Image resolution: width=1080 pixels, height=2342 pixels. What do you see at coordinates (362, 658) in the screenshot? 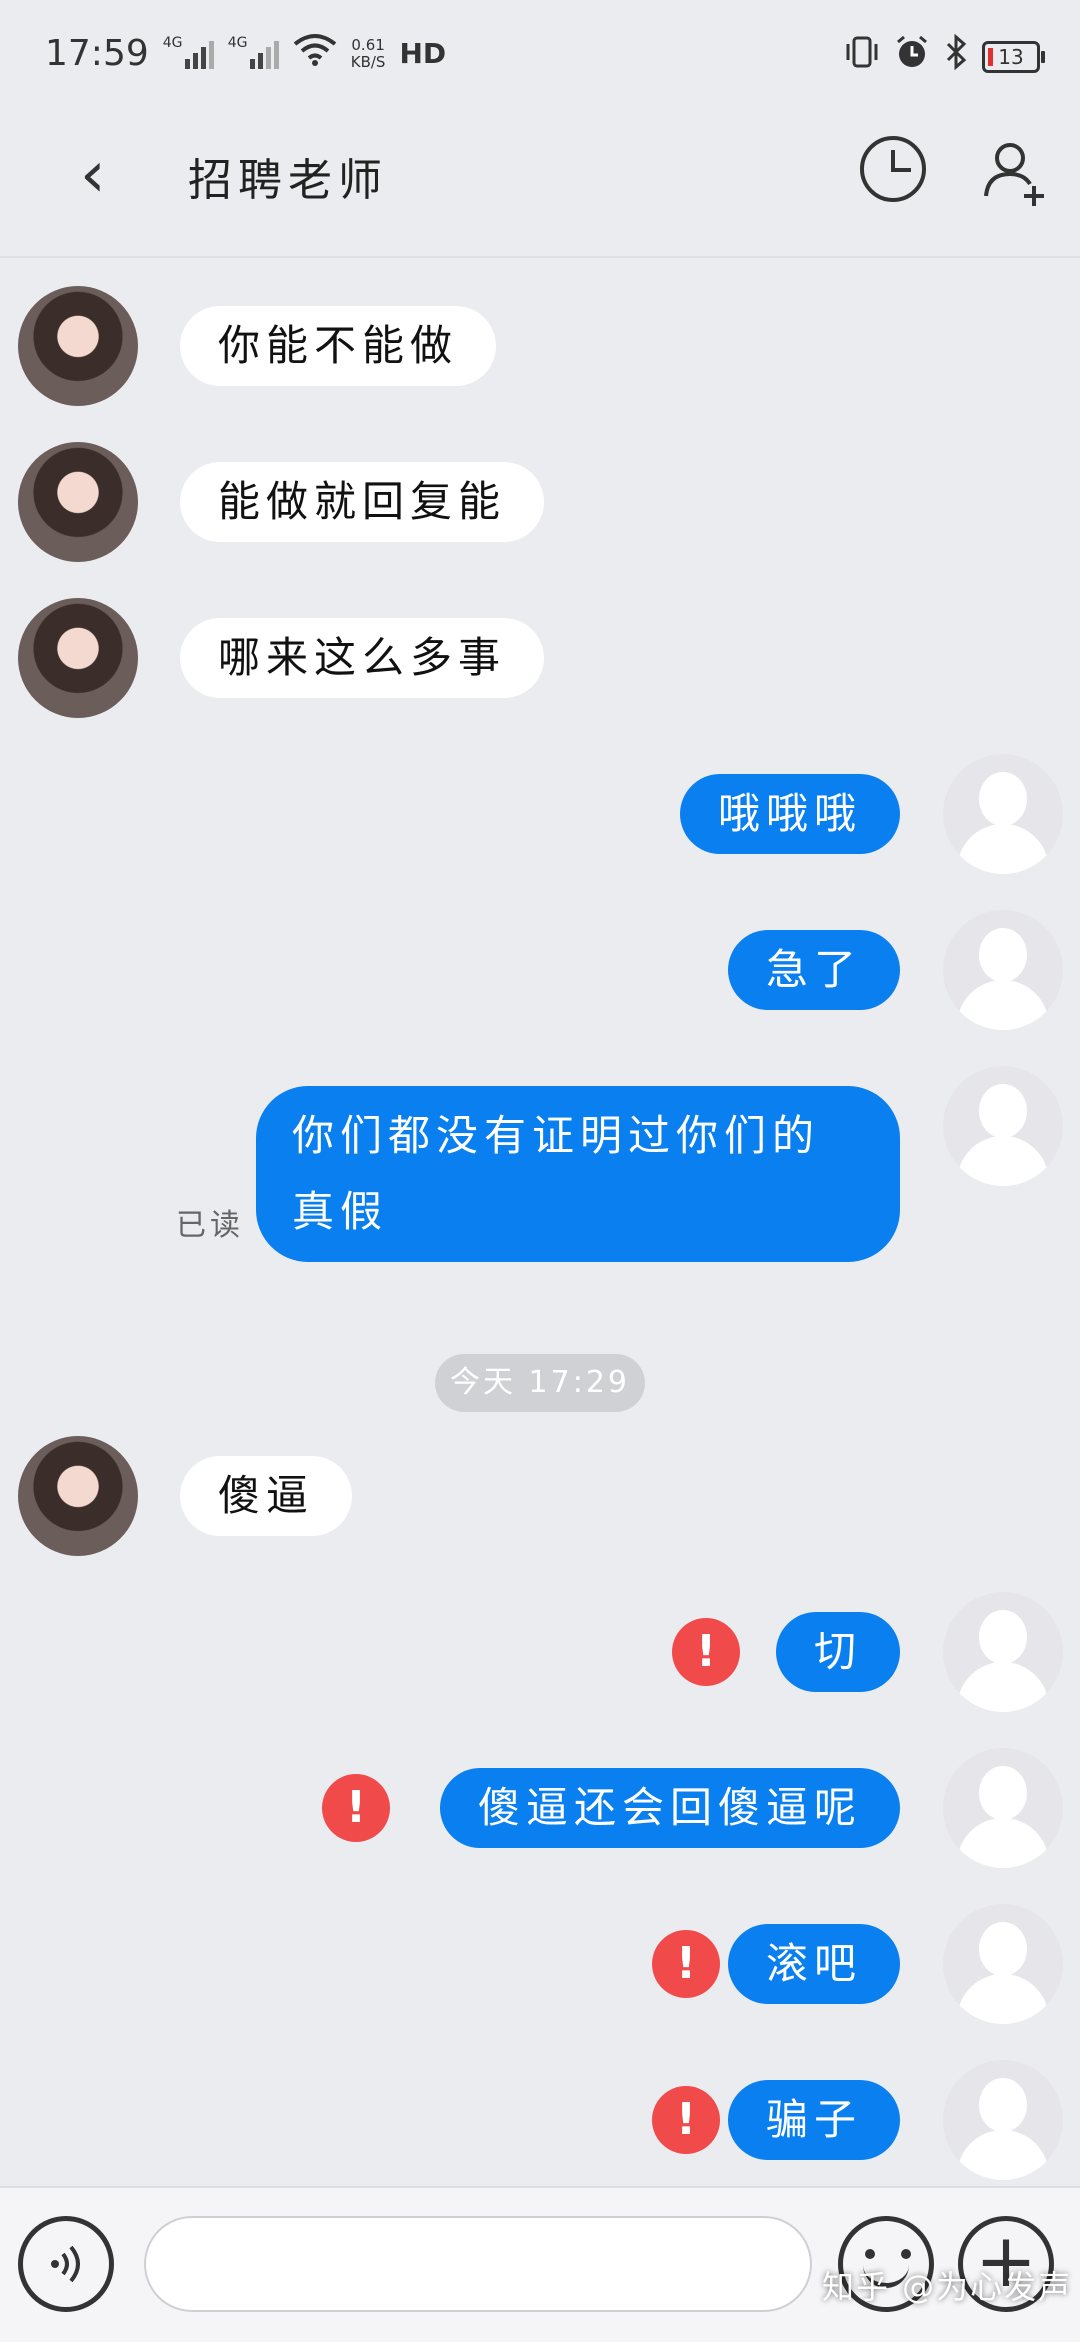
I see `message-bubble: 哪来这么多事` at bounding box center [362, 658].